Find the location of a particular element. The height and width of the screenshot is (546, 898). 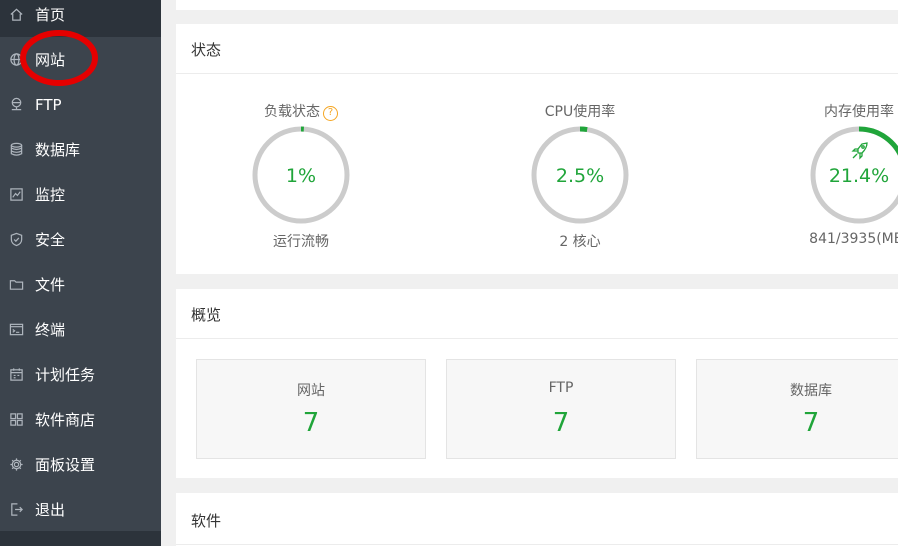

gauge-title: CPU使用率 is located at coordinates (580, 112).